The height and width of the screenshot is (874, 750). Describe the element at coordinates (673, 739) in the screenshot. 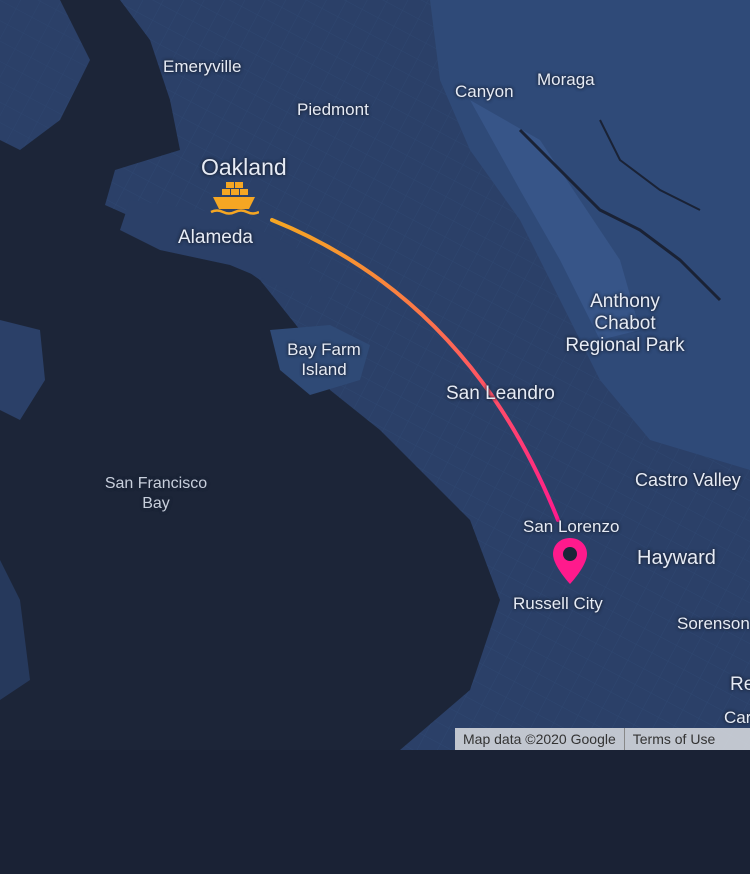

I see `terms-of-use-link: Terms of Use` at that location.